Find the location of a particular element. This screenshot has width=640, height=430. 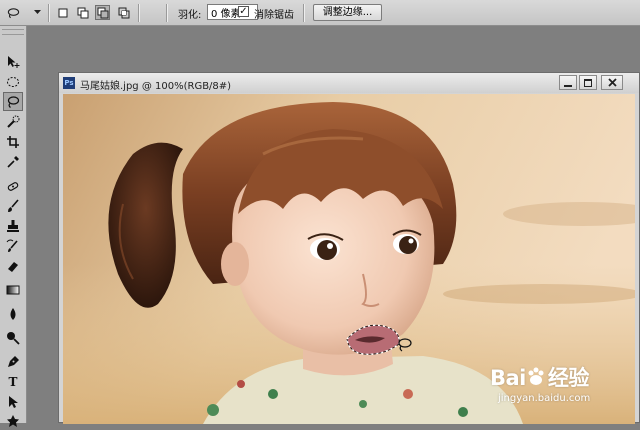

path-selection-tool-icon is located at coordinates (13, 401).